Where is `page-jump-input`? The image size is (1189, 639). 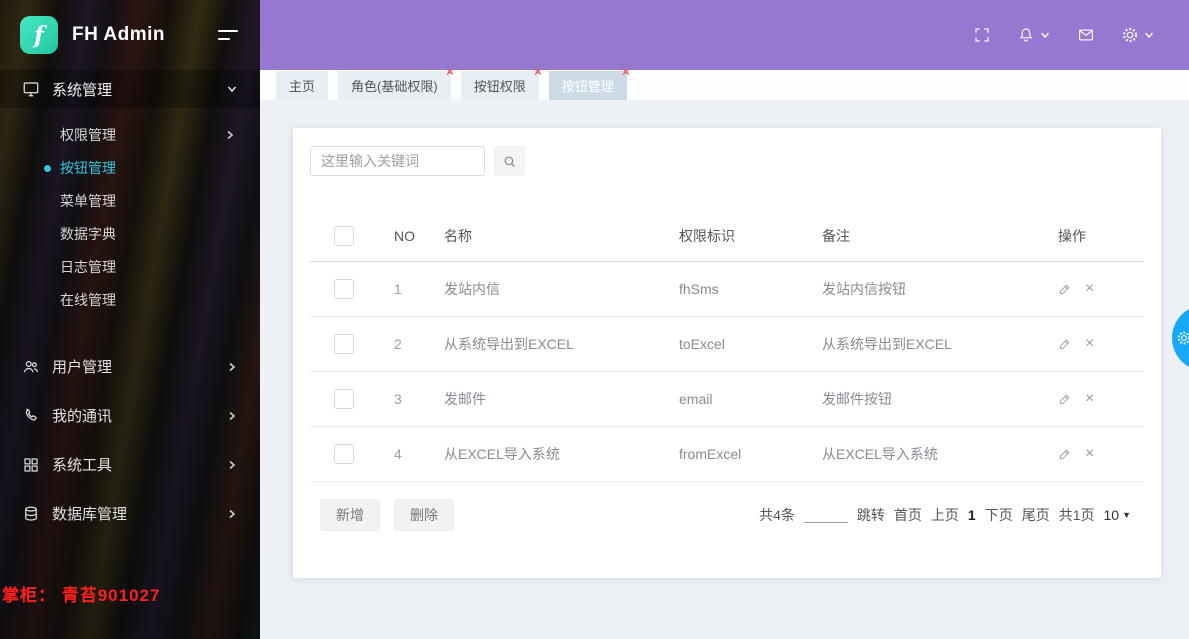
page-jump-input is located at coordinates (825, 515).